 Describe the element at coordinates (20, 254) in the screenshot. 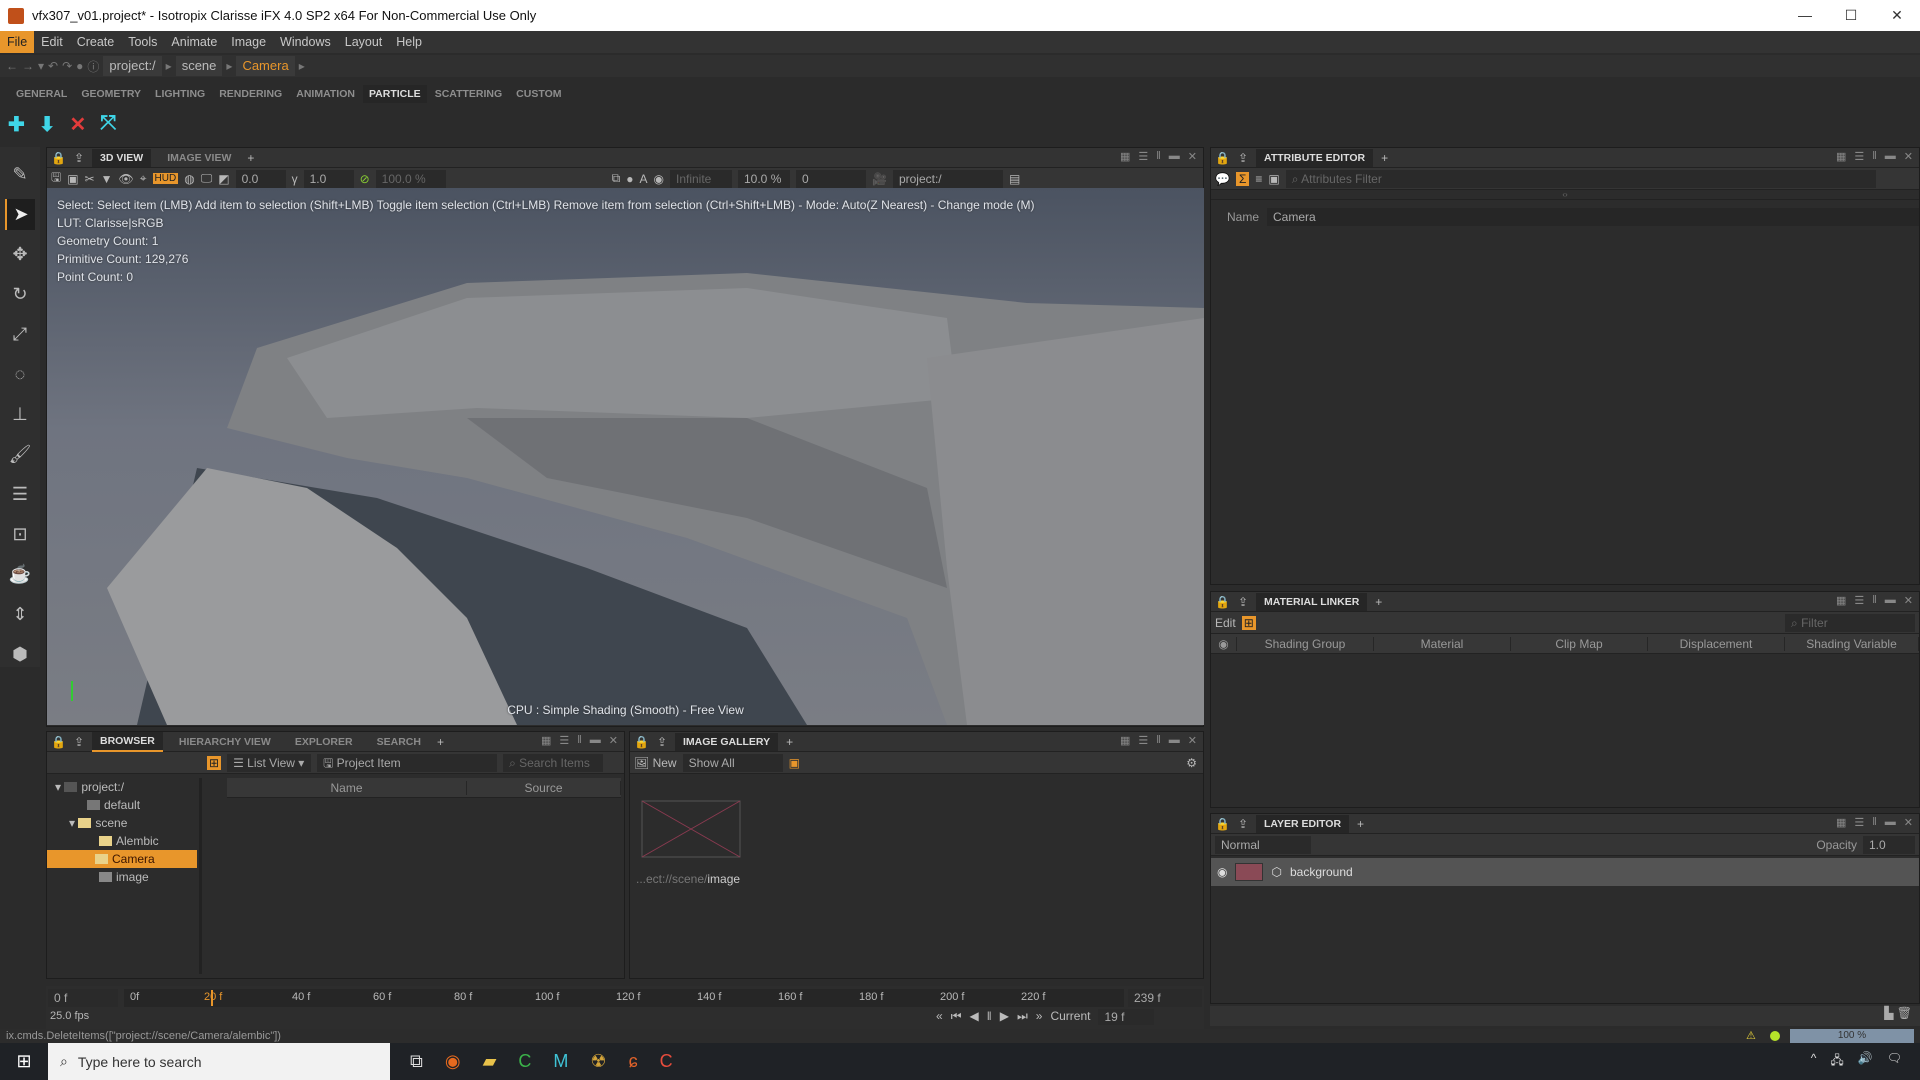

I see `move-icon: ✥` at that location.